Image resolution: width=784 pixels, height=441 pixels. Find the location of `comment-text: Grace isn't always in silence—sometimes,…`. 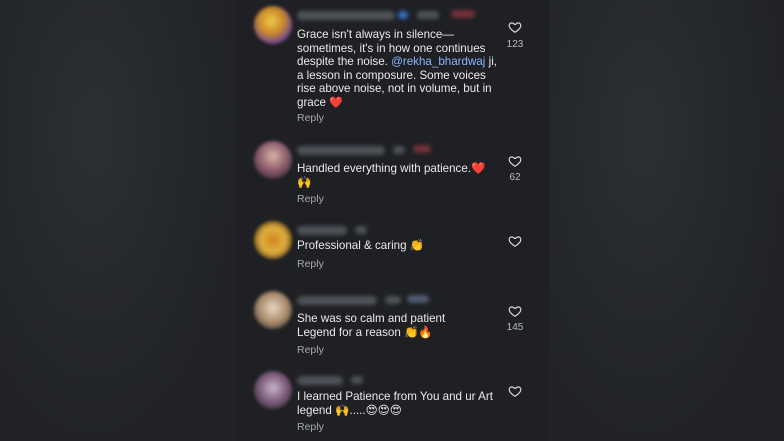

comment-text: Grace isn't always in silence—sometimes,… is located at coordinates (397, 69).